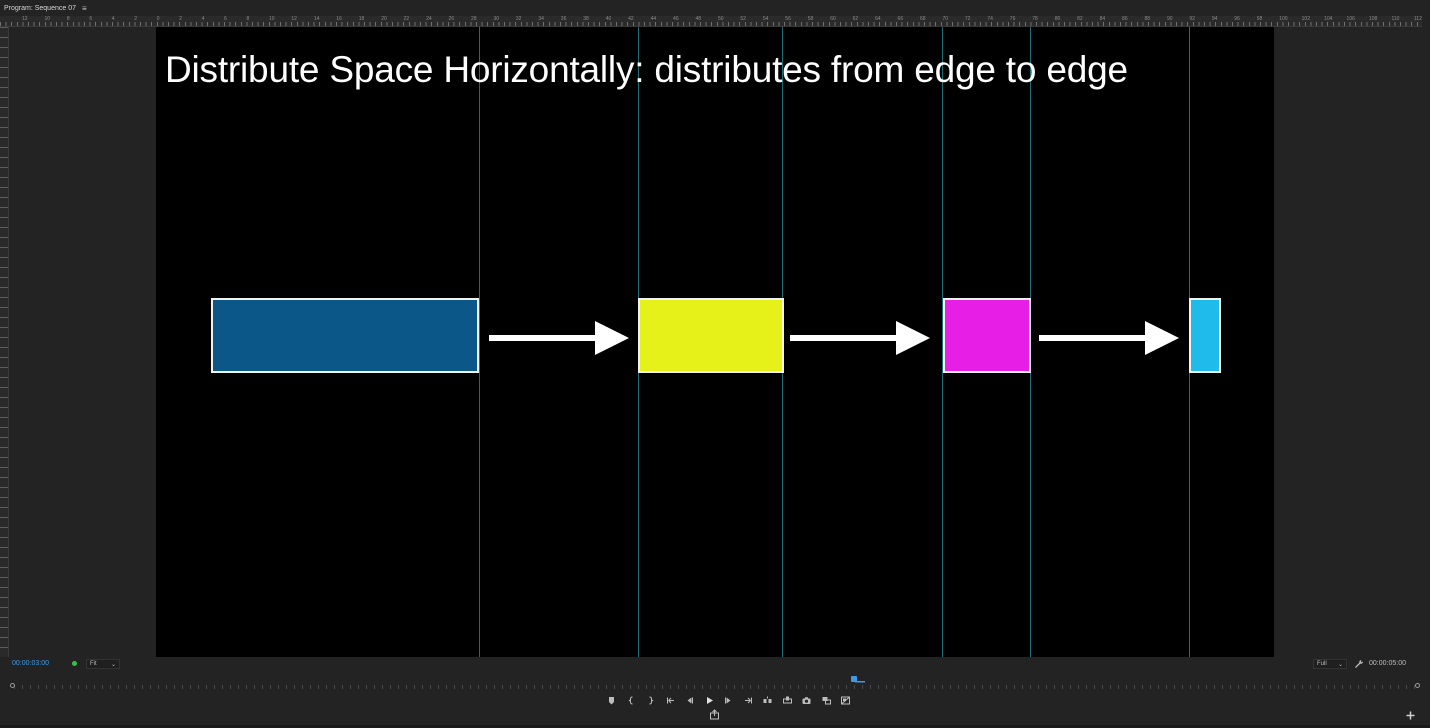 The image size is (1430, 728). What do you see at coordinates (4, 342) in the screenshot?
I see `vertical-ruler` at bounding box center [4, 342].